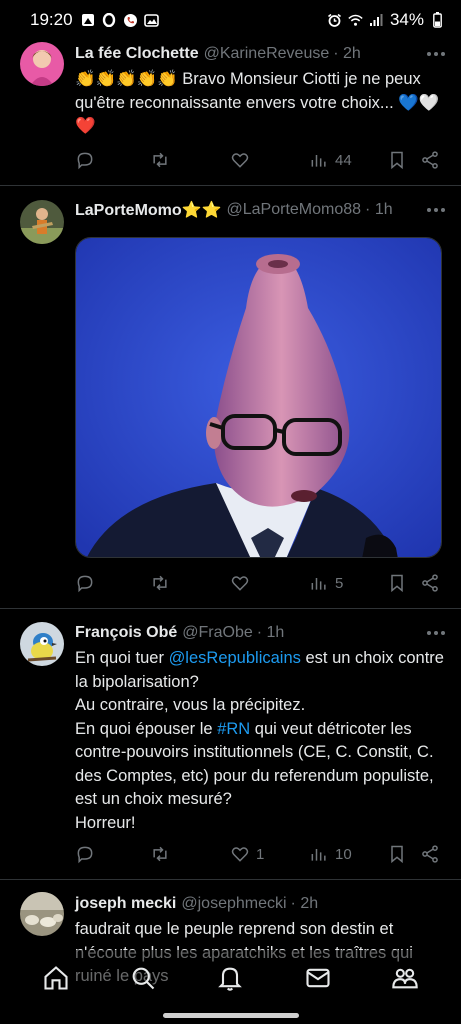 Image resolution: width=461 pixels, height=1024 pixels. Describe the element at coordinates (330, 854) in the screenshot. I see `views-button: 10` at that location.